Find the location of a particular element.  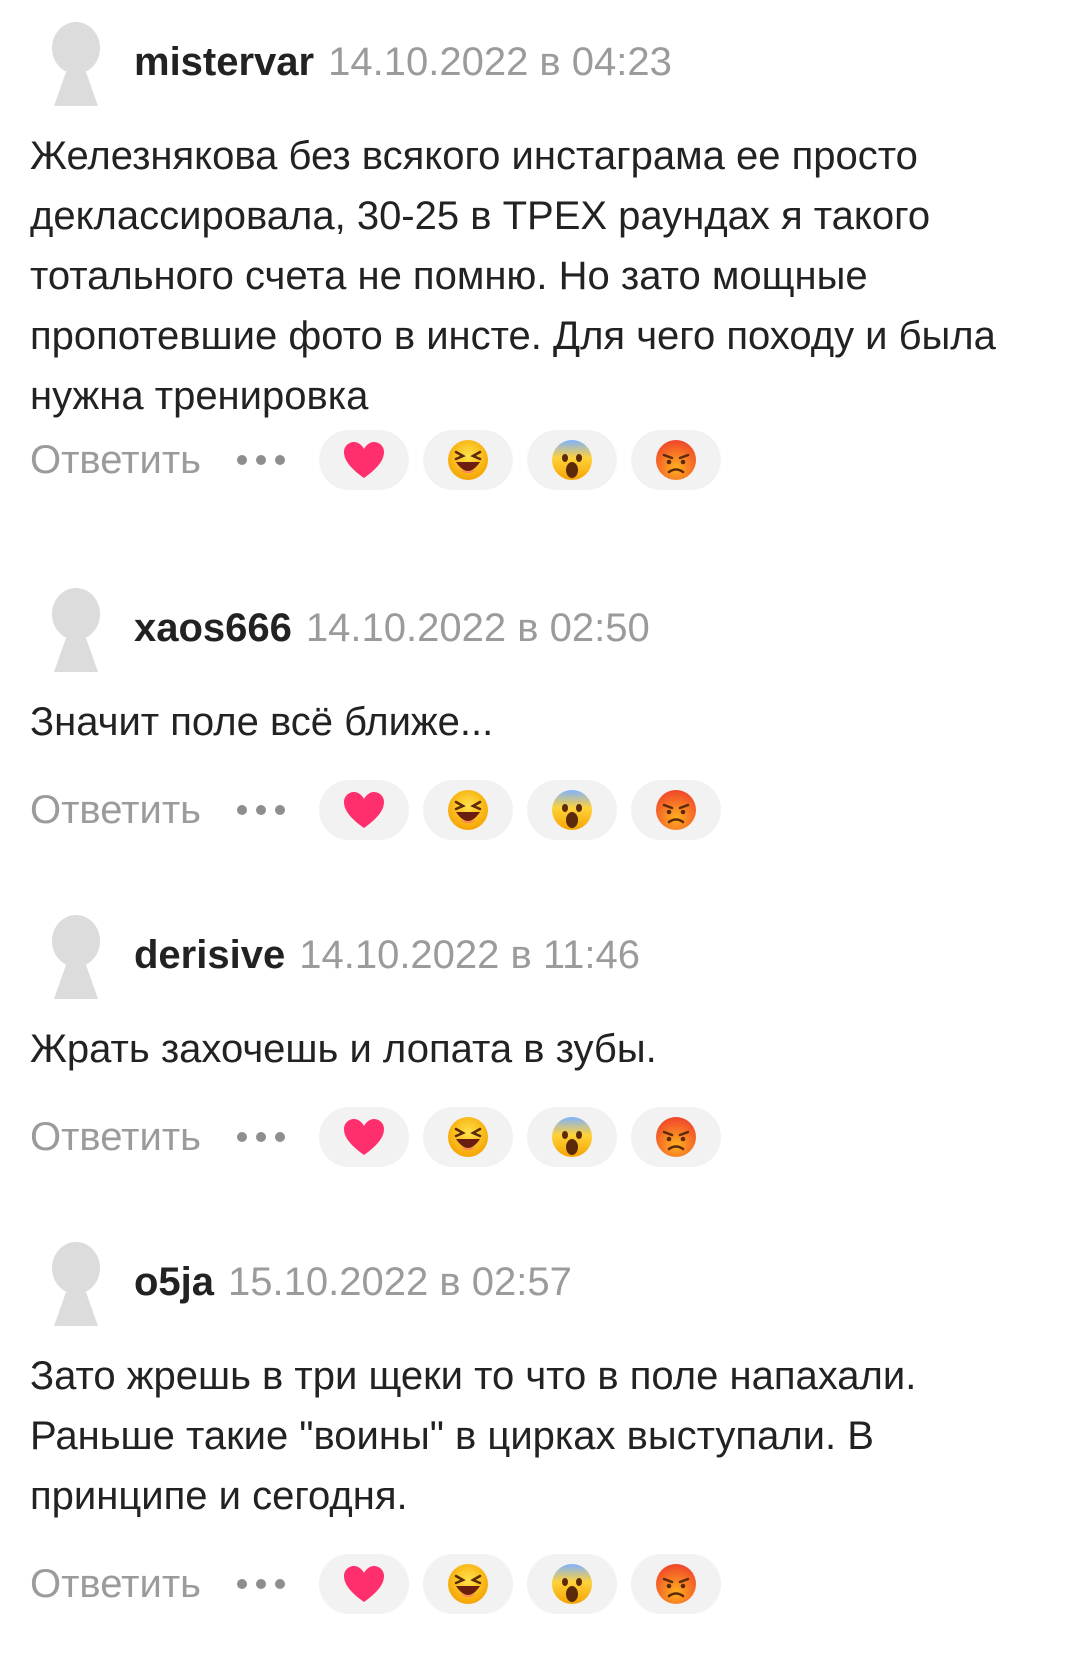

comment-header: derisive 14.10.2022 в 11:46 is located at coordinates (387, 955).